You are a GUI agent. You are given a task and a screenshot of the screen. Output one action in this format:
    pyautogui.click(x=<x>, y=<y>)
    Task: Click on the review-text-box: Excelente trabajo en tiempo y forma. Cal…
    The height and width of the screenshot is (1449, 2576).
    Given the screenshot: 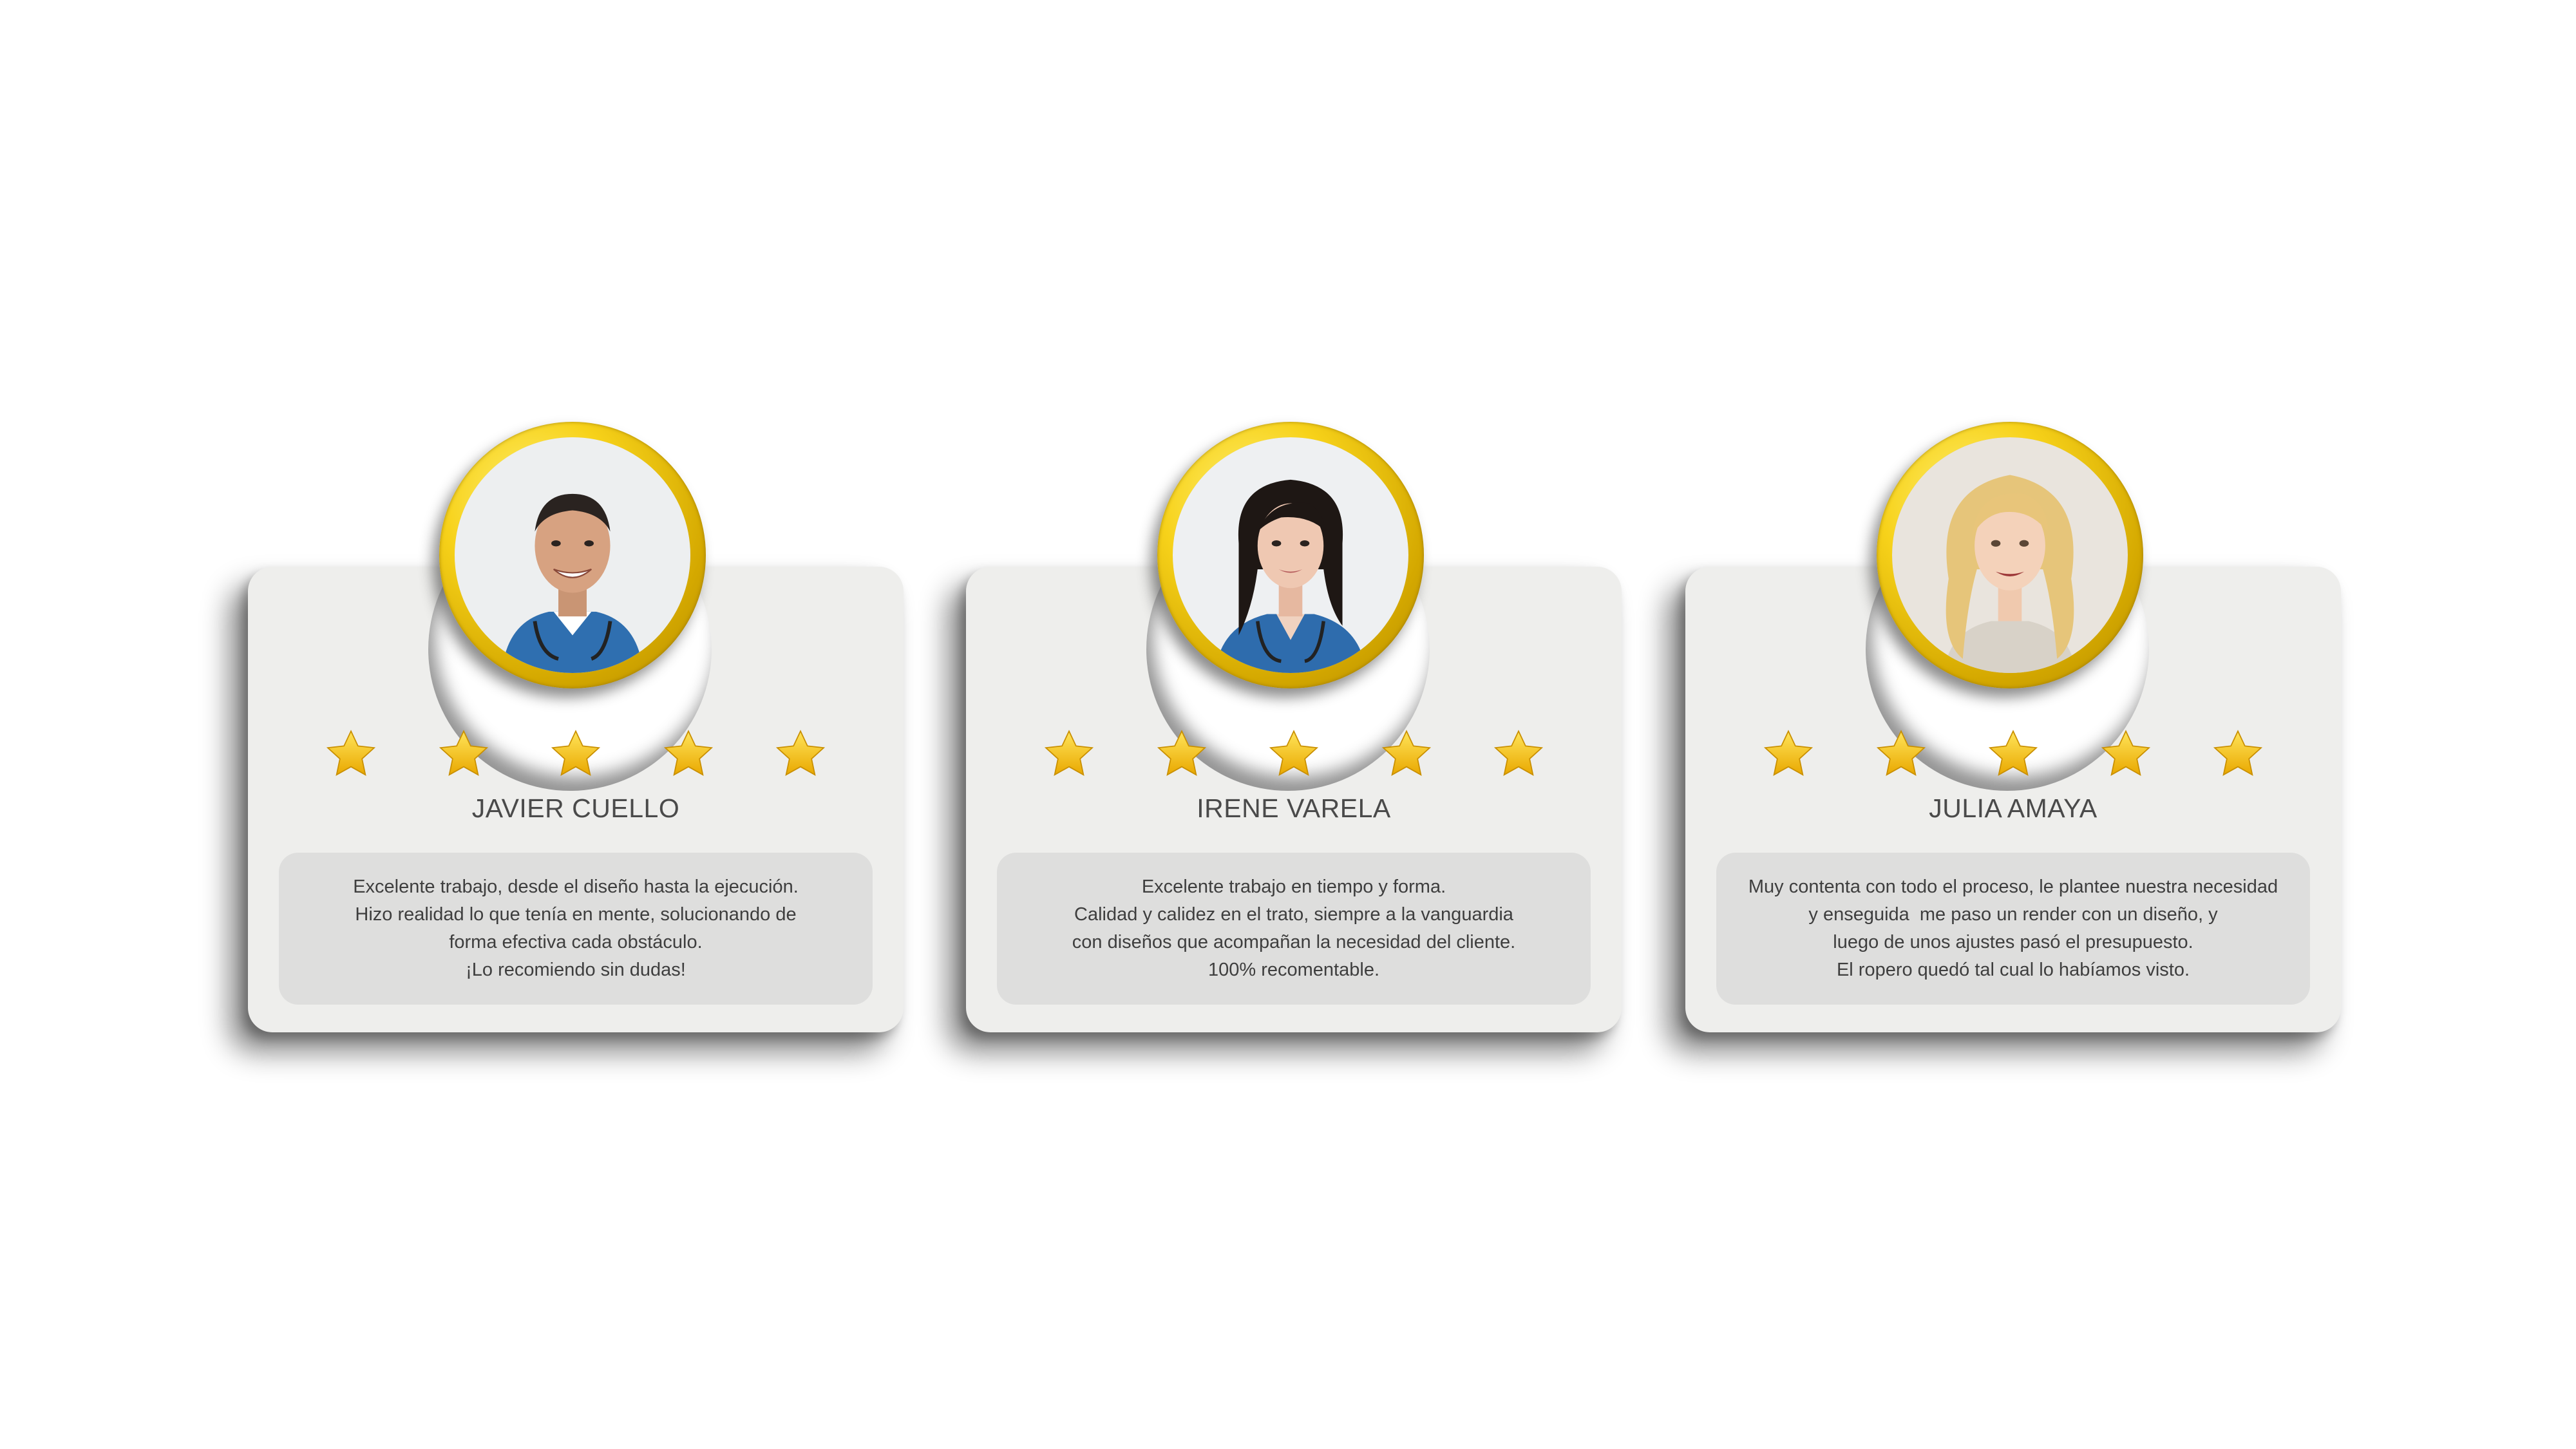 What is the action you would take?
    pyautogui.click(x=1294, y=929)
    